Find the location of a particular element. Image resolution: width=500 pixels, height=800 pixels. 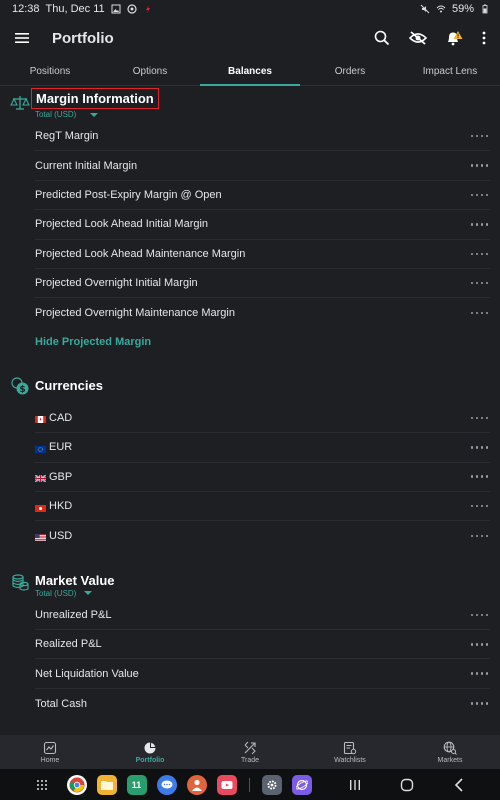

market-value-currency-label: Total (USD) is located at coordinates (56, 593).